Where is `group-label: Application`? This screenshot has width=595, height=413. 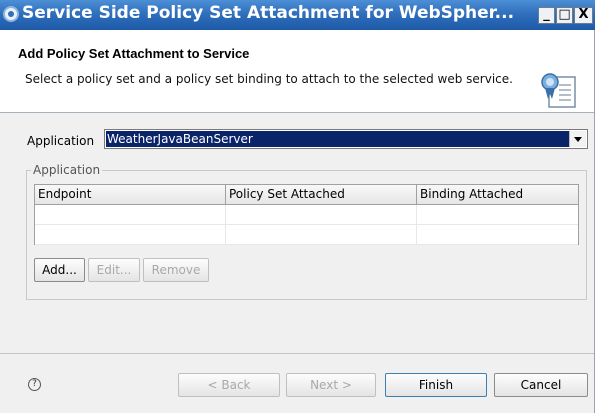 group-label: Application is located at coordinates (67, 170).